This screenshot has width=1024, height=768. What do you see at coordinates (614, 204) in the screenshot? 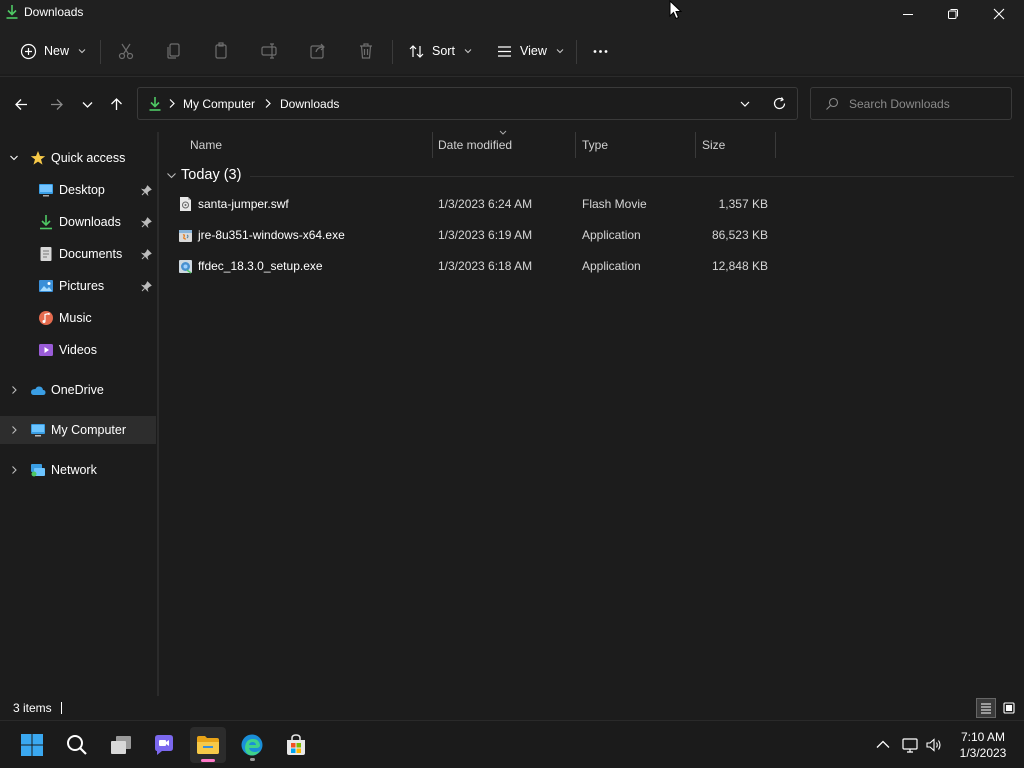
I see `file-type: Flash Movie` at bounding box center [614, 204].